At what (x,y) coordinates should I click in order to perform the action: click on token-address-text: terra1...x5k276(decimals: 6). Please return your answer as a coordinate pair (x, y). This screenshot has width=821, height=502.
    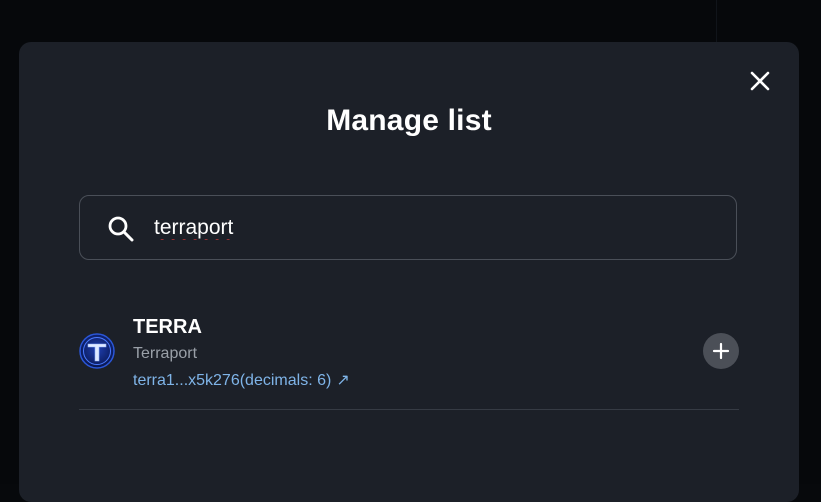
    Looking at the image, I should click on (232, 380).